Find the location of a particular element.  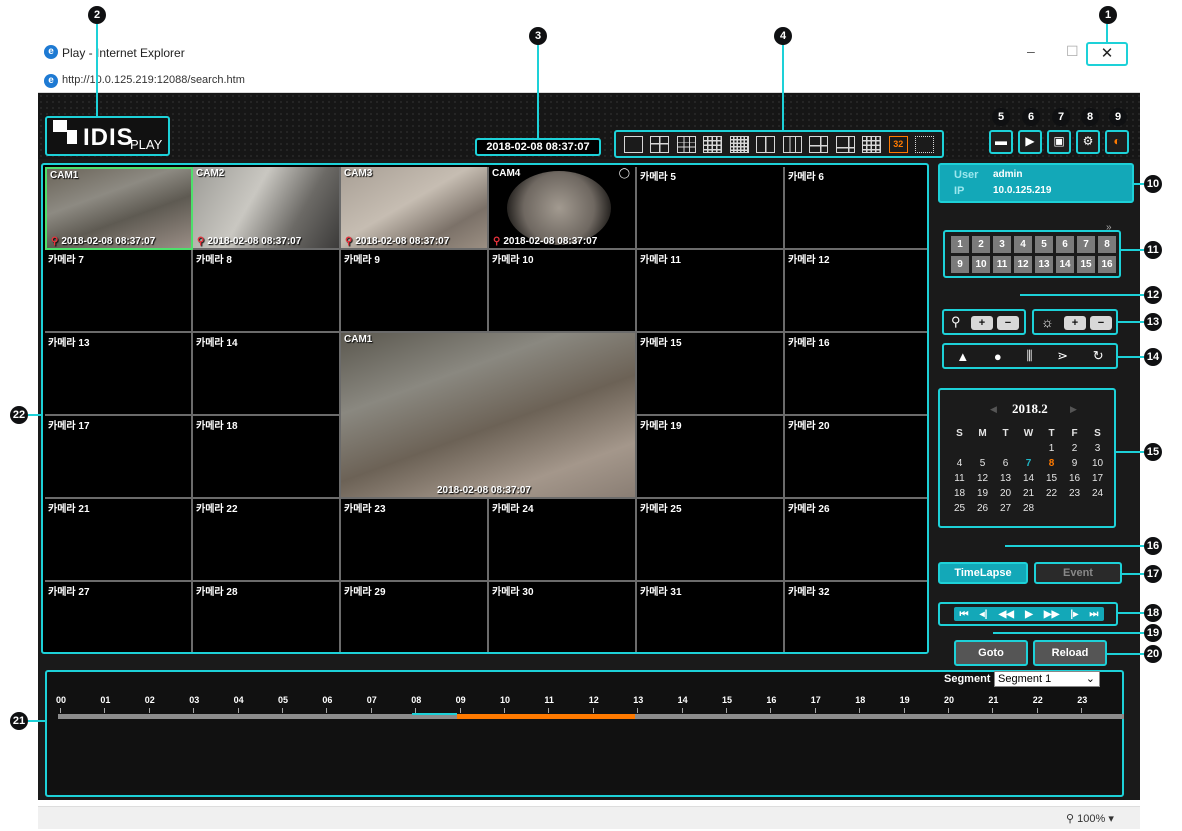

camera-tile-31: 카메라 31 is located at coordinates (711, 617).